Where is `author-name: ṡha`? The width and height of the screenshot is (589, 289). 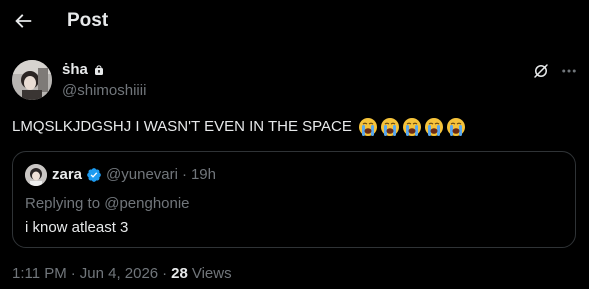 author-name: ṡha is located at coordinates (75, 70).